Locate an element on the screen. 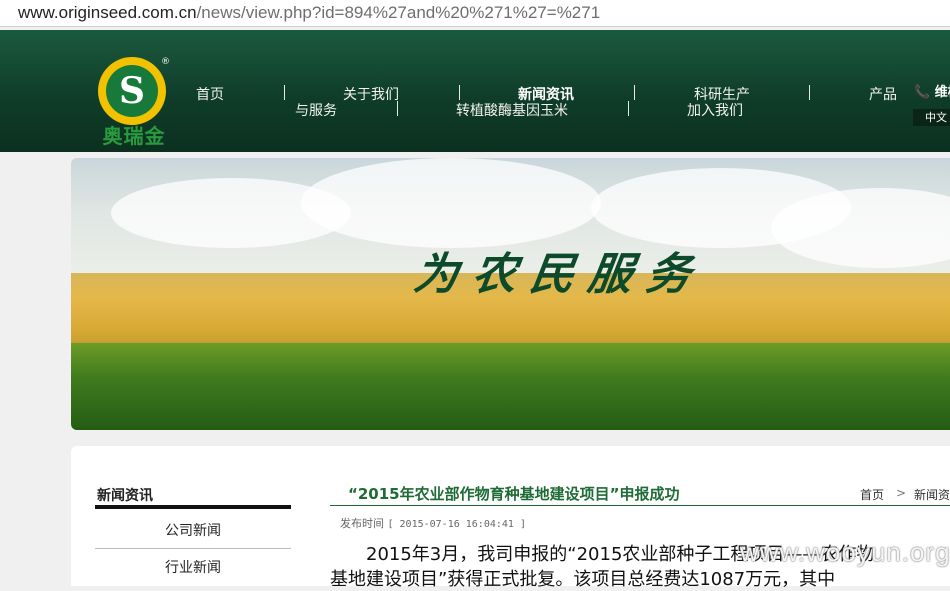  sidebar-divider is located at coordinates (193, 548).